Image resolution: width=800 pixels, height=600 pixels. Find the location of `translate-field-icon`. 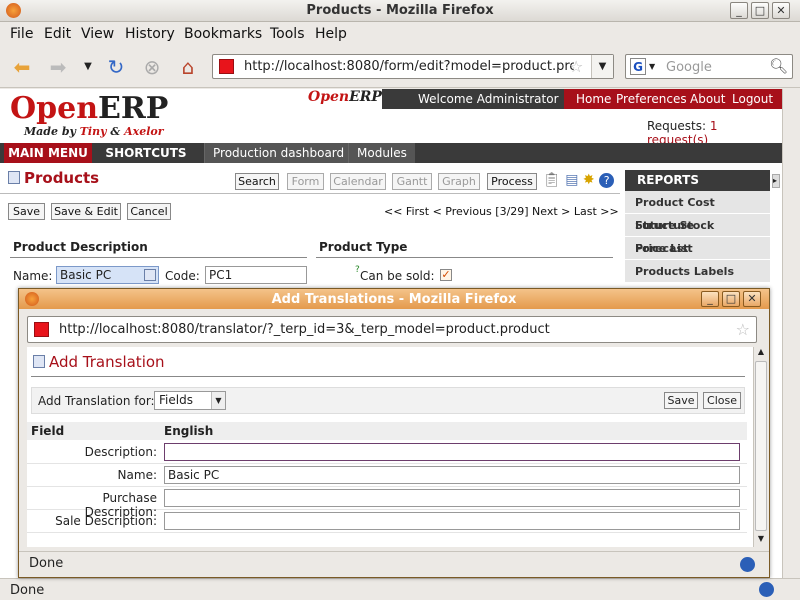

translate-field-icon is located at coordinates (150, 275).